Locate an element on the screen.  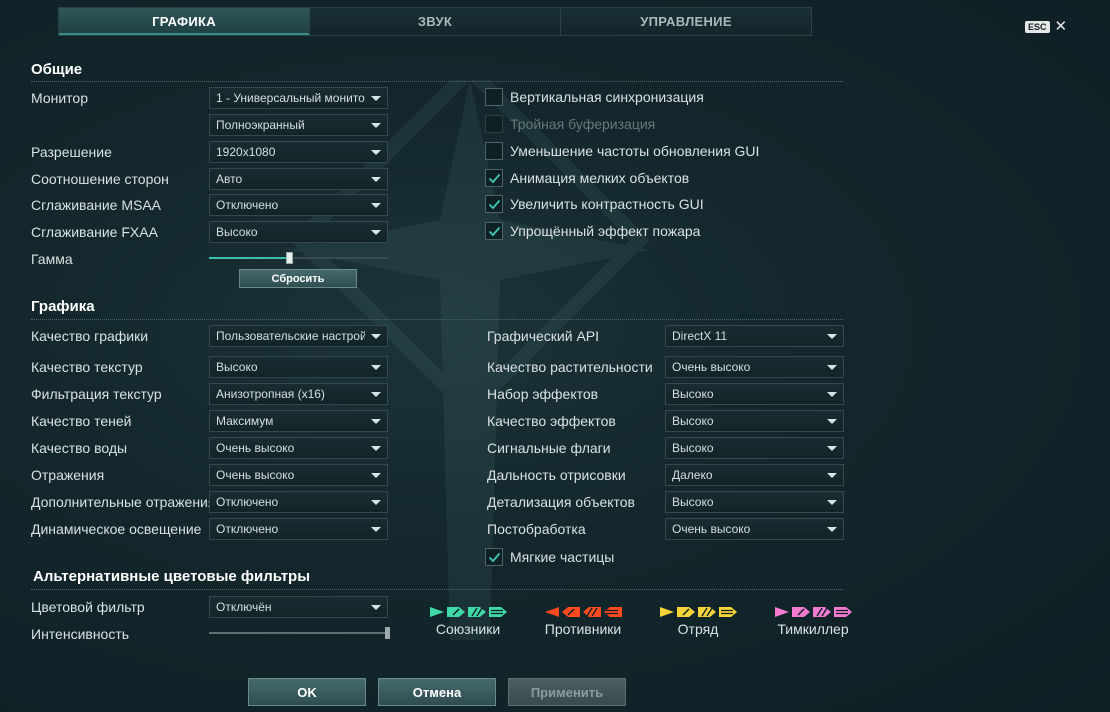
msaa-dropdown: Отключено is located at coordinates (298, 205).